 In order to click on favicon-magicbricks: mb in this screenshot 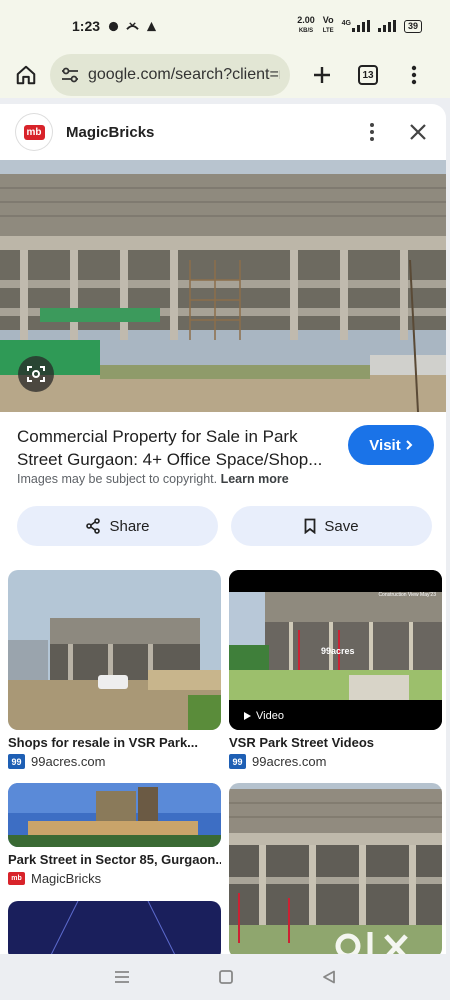, I will do `click(16, 878)`.